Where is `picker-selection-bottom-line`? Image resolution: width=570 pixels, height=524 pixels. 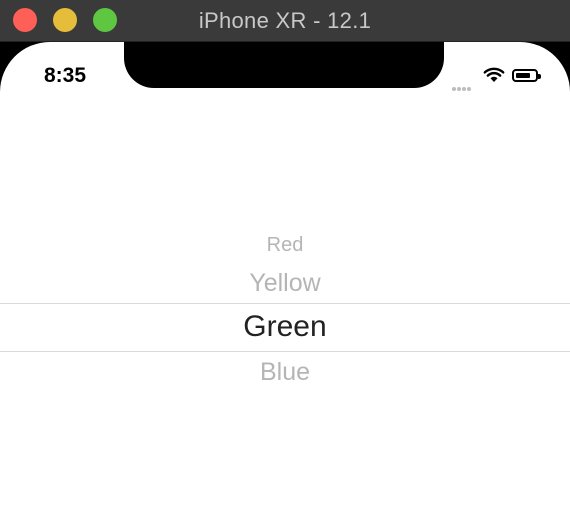
picker-selection-bottom-line is located at coordinates (285, 351).